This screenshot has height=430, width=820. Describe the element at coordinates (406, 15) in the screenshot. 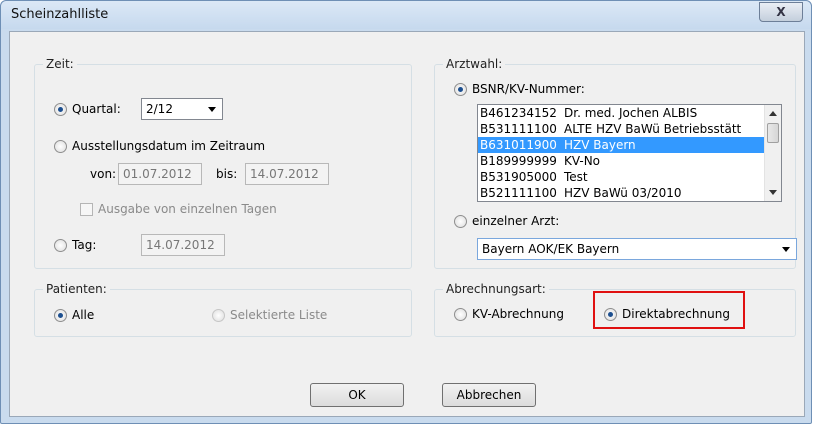

I see `title-bar: Scheinzahlliste X` at that location.